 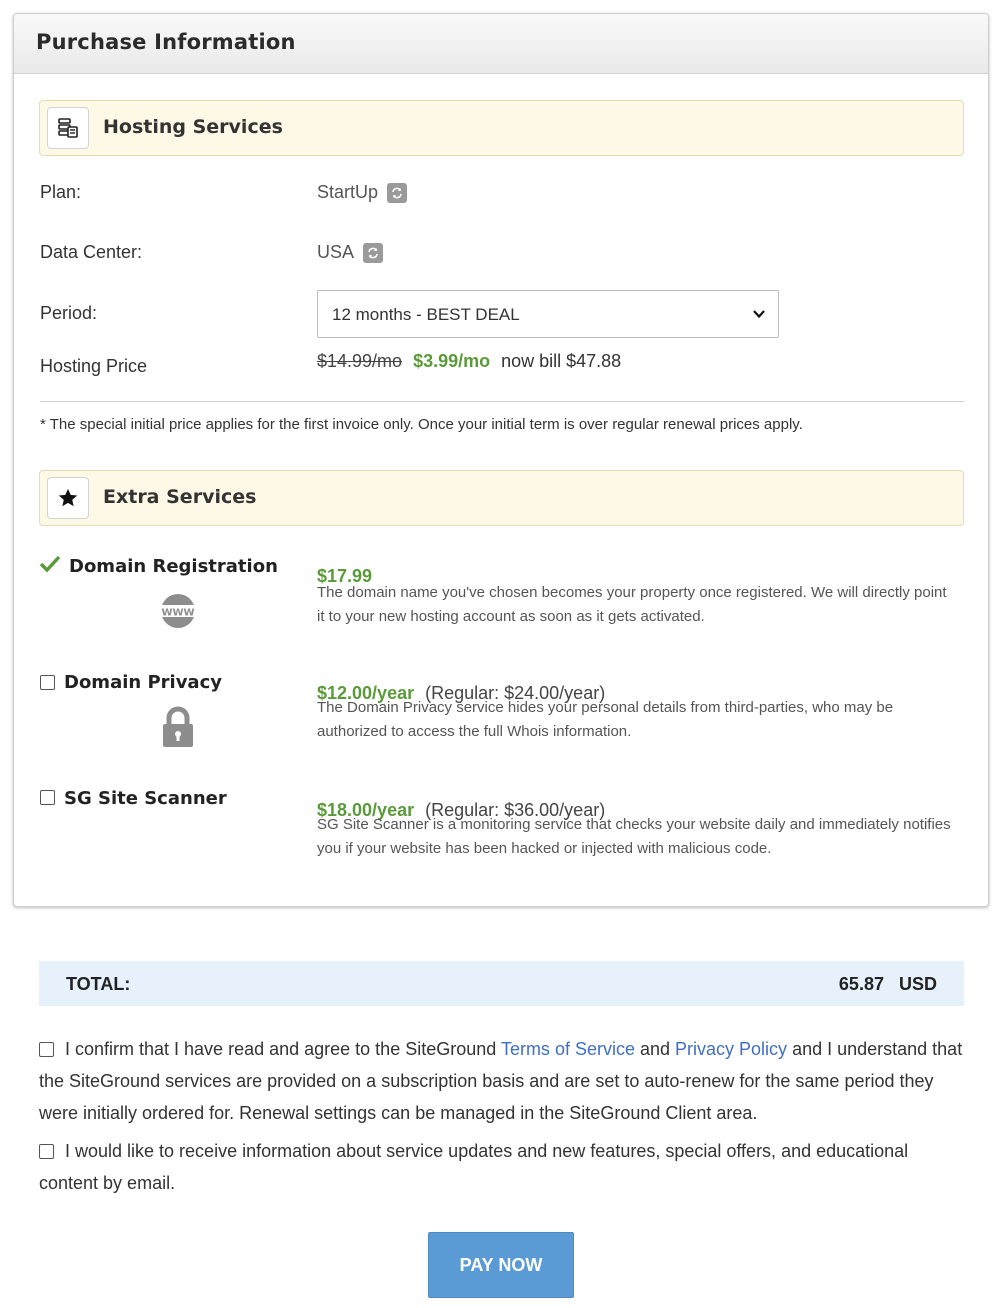 I want to click on checkmark-icon, so click(x=50, y=566).